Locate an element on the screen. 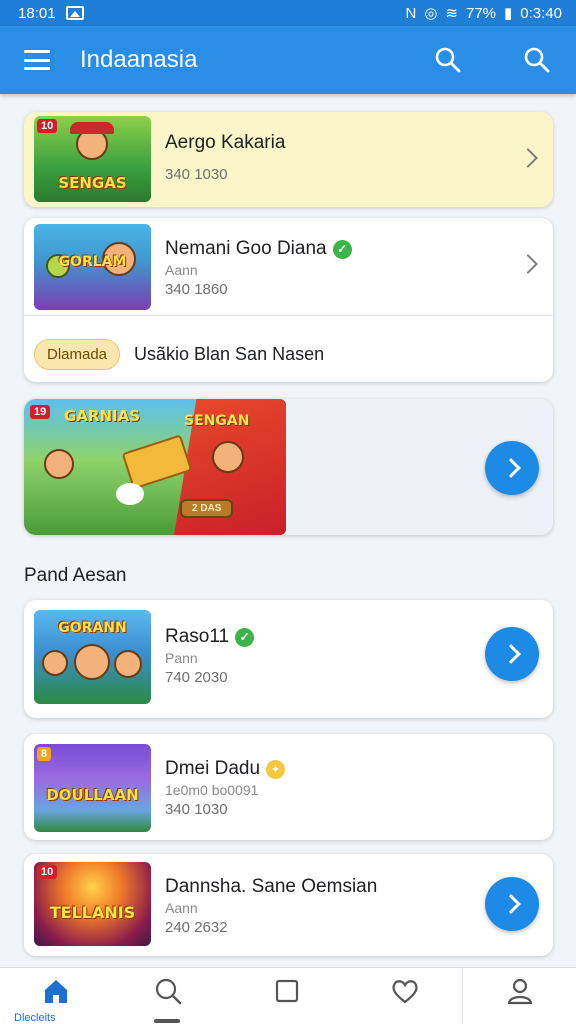  thumbnail-logo: GORLAM is located at coordinates (92, 262).